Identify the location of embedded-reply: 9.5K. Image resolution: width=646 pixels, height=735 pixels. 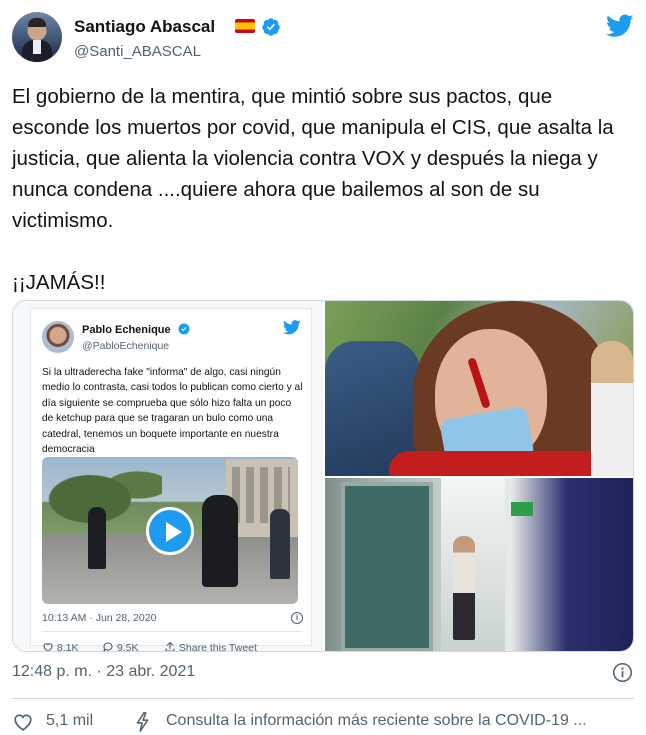
(120, 646).